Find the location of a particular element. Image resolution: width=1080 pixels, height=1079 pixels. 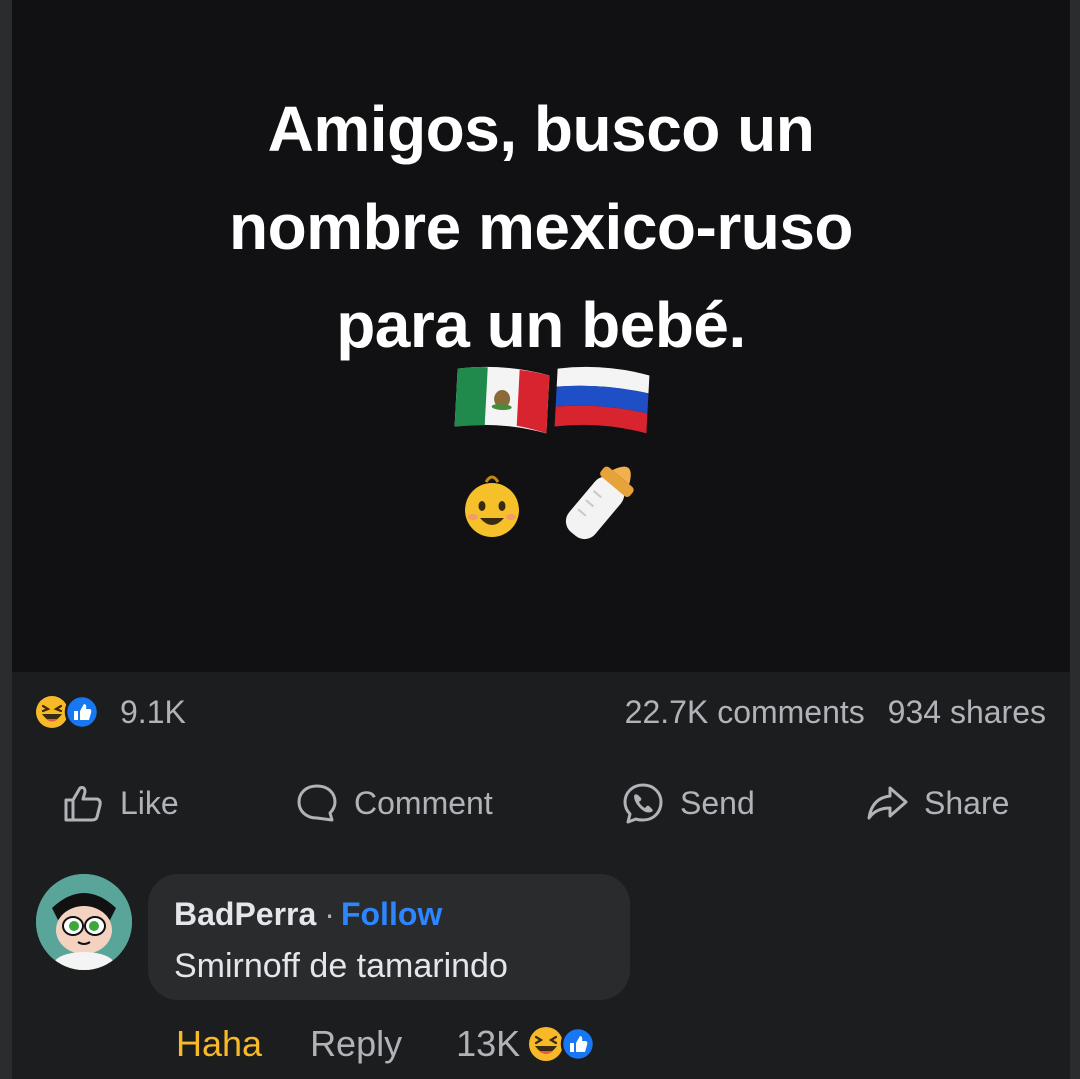

right-edge is located at coordinates (1075, 539).